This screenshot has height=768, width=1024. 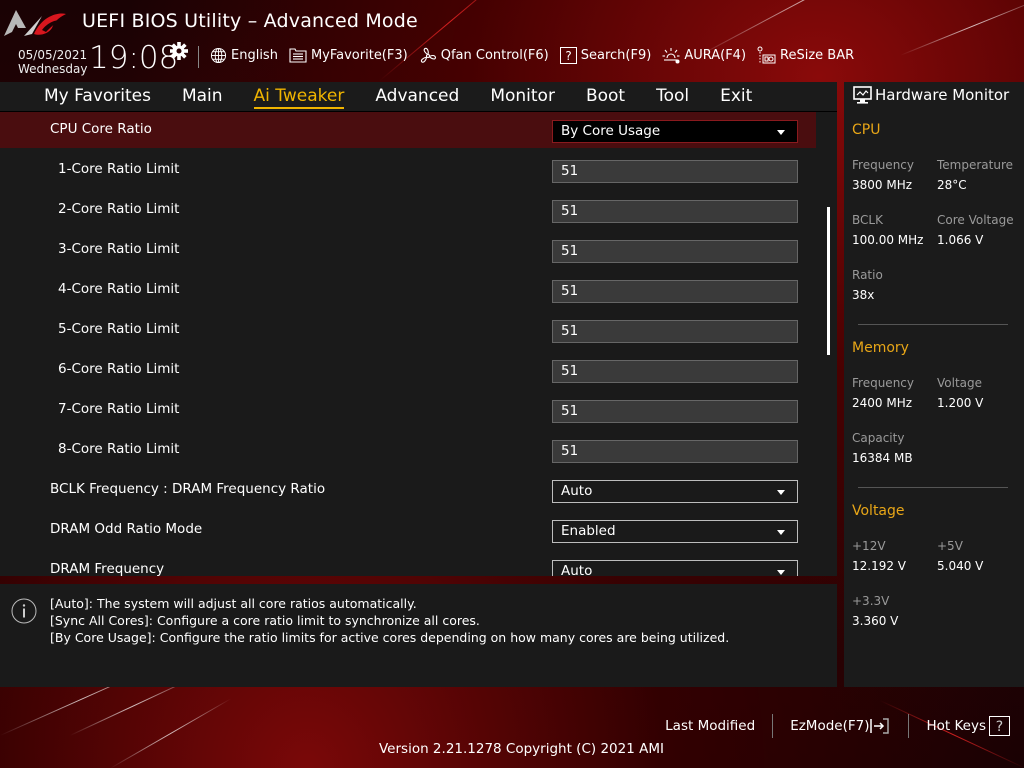 I want to click on search-label: Search(F9), so click(x=616, y=55).